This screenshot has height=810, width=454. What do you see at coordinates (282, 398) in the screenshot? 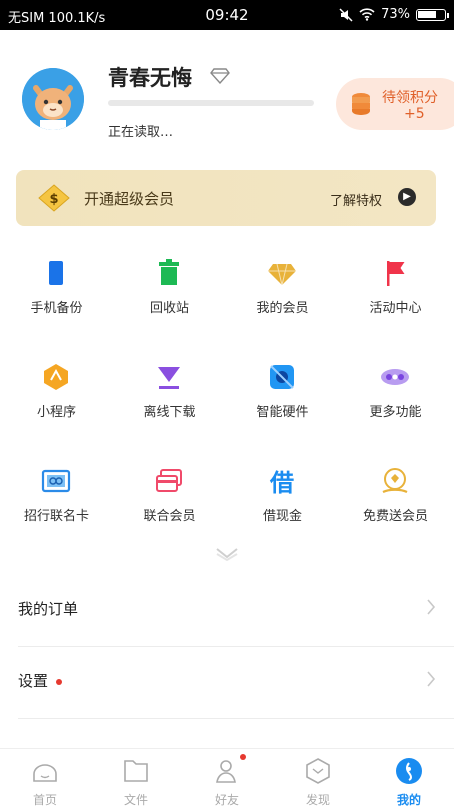
I see `grid-item-smart-hardware: 智能硬件` at bounding box center [282, 398].